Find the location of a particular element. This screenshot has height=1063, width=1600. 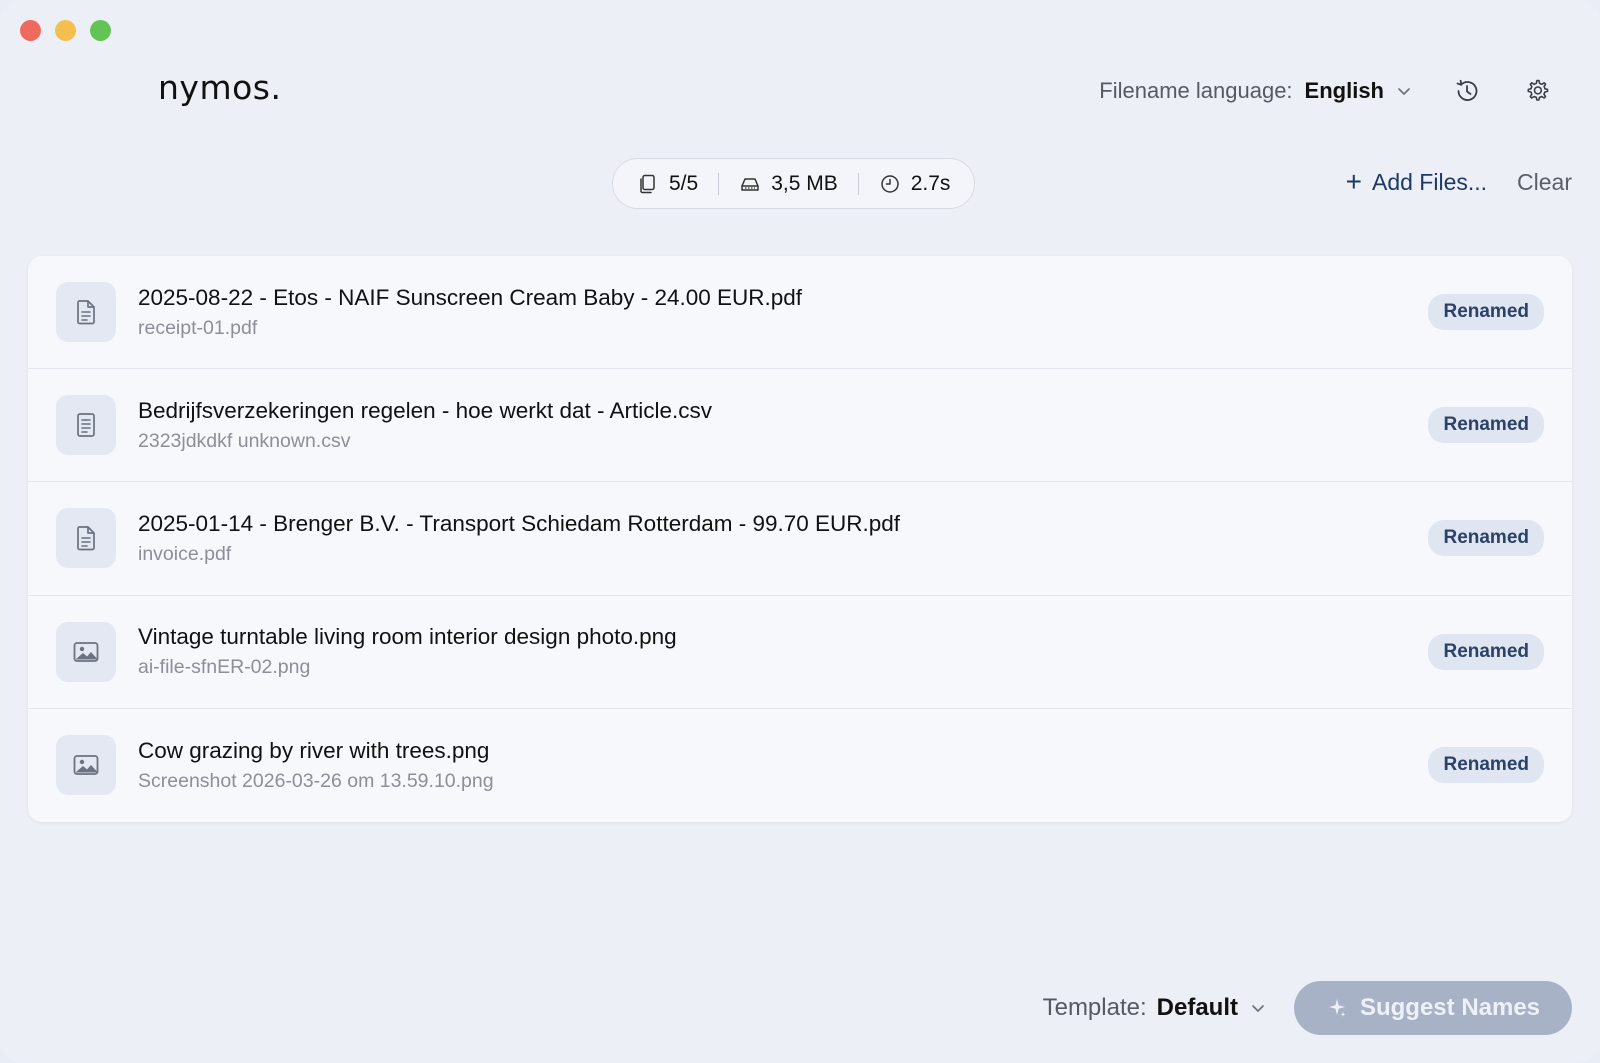

total-size: 3,5 MB is located at coordinates (804, 183).